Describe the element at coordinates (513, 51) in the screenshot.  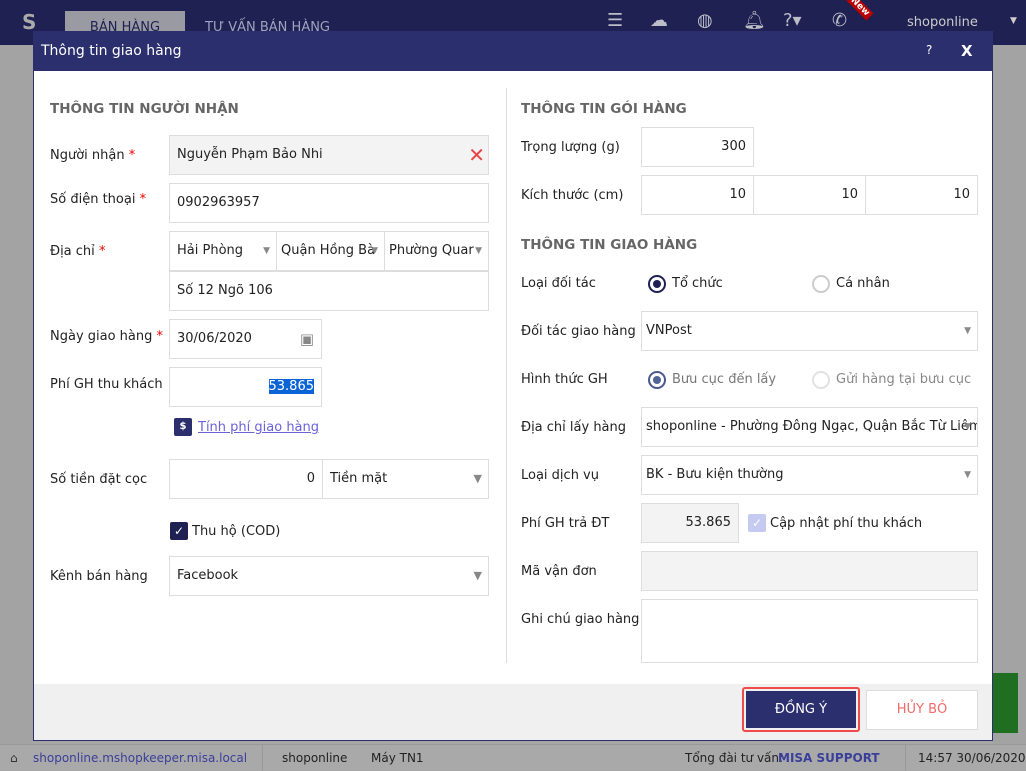
I see `dialog-header: Thông tin giao hàng ? X` at that location.